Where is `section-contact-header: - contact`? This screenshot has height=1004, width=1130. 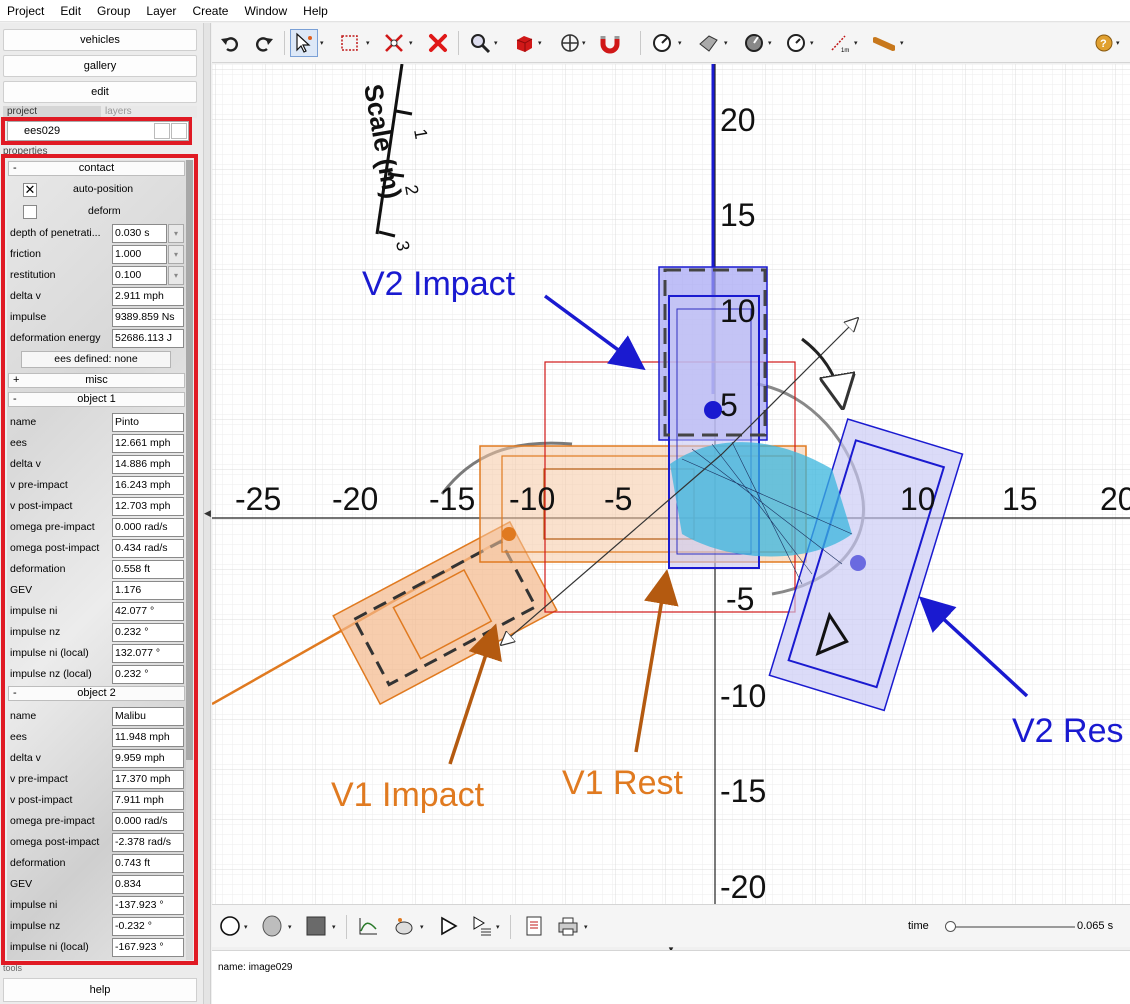
section-contact-header: - contact is located at coordinates (96, 168).